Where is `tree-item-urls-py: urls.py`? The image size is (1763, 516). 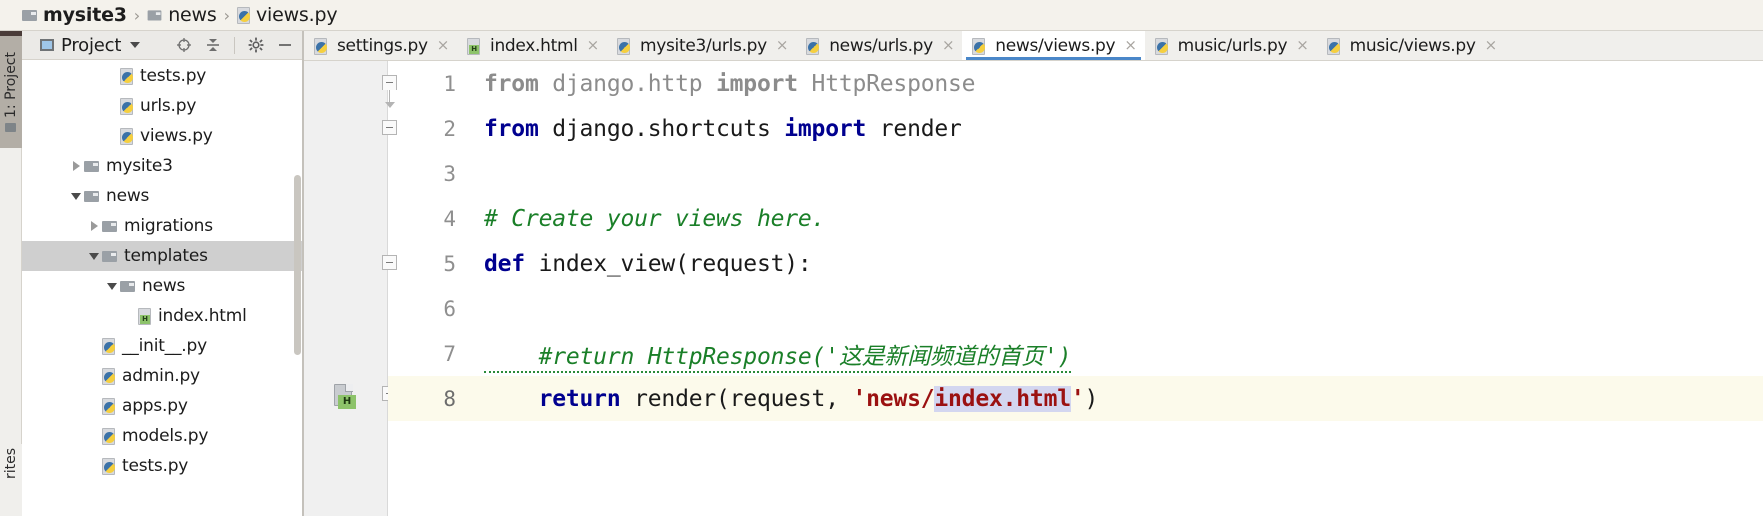 tree-item-urls-py: urls.py is located at coordinates (162, 106).